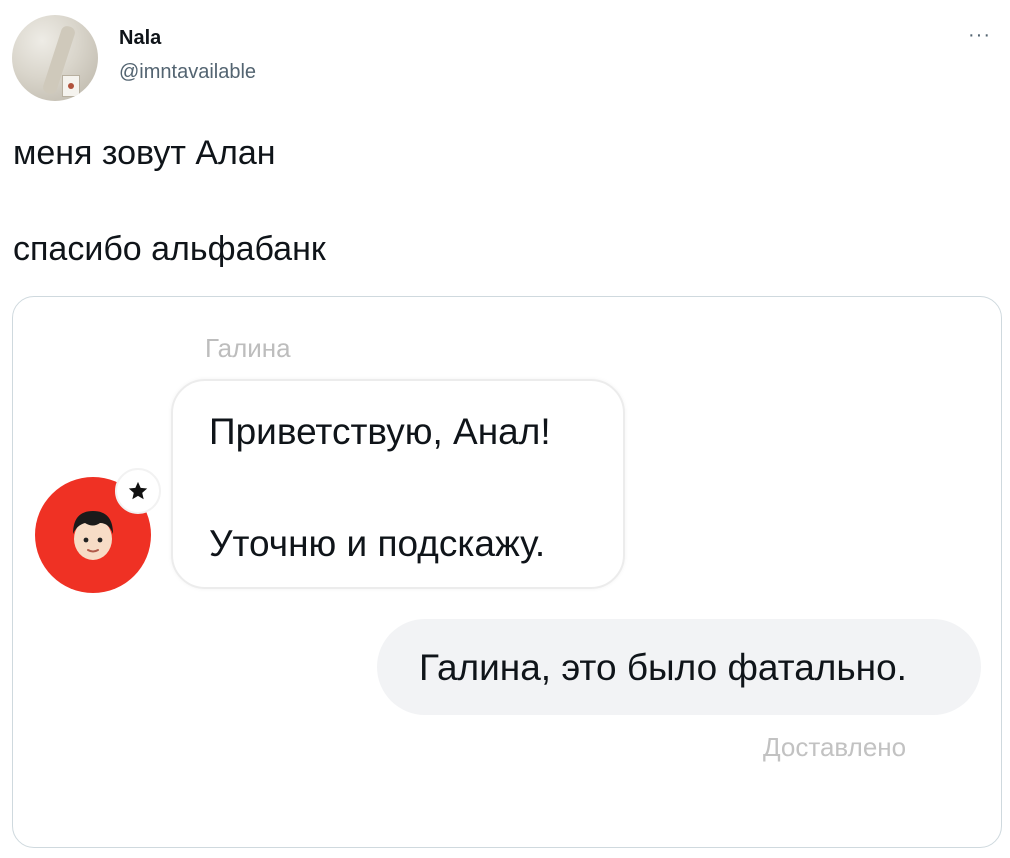 This screenshot has width=1010, height=858. Describe the element at coordinates (93, 535) in the screenshot. I see `person-emoji-icon` at that location.